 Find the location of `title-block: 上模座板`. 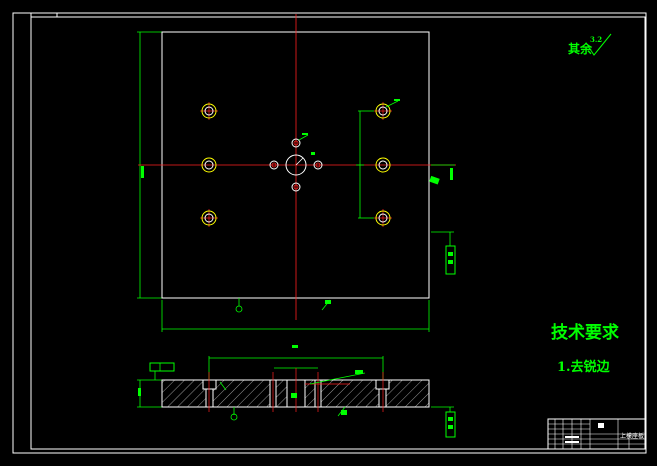

title-block: 上模座板 is located at coordinates (596, 434).